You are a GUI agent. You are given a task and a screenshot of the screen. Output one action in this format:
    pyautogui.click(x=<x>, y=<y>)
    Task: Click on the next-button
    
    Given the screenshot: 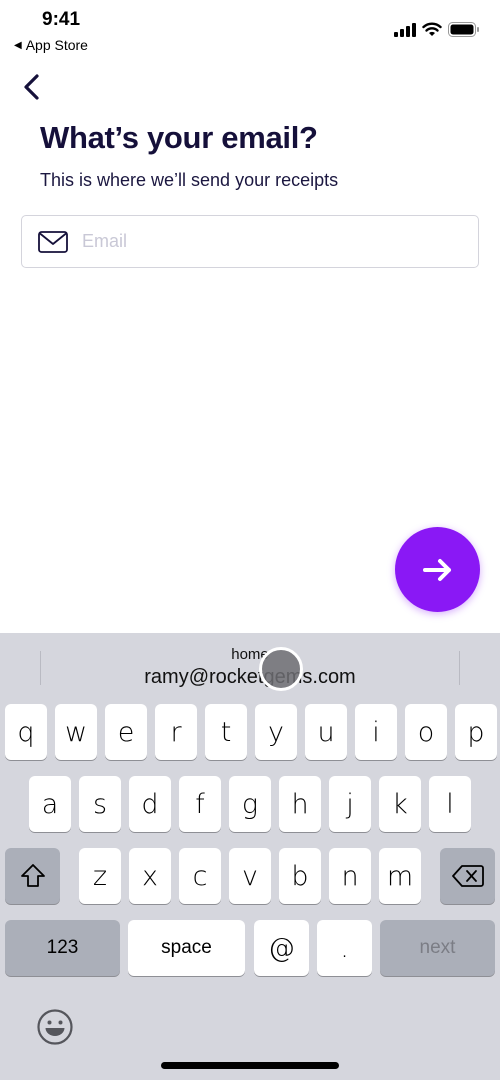 What is the action you would take?
    pyautogui.click(x=437, y=569)
    